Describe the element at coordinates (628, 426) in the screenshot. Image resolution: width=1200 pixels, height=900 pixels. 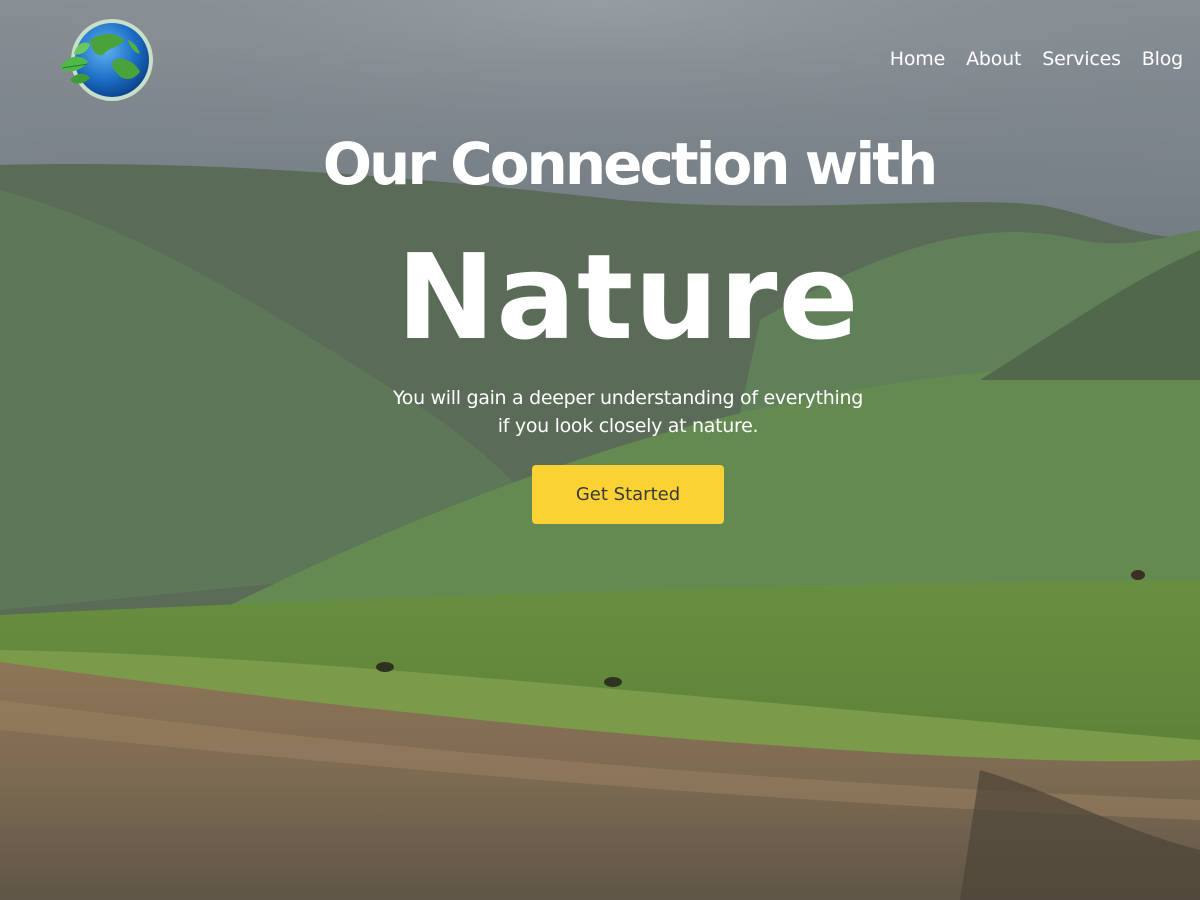
I see `hero-subtitle-line-2: if you look closely at nature.` at that location.